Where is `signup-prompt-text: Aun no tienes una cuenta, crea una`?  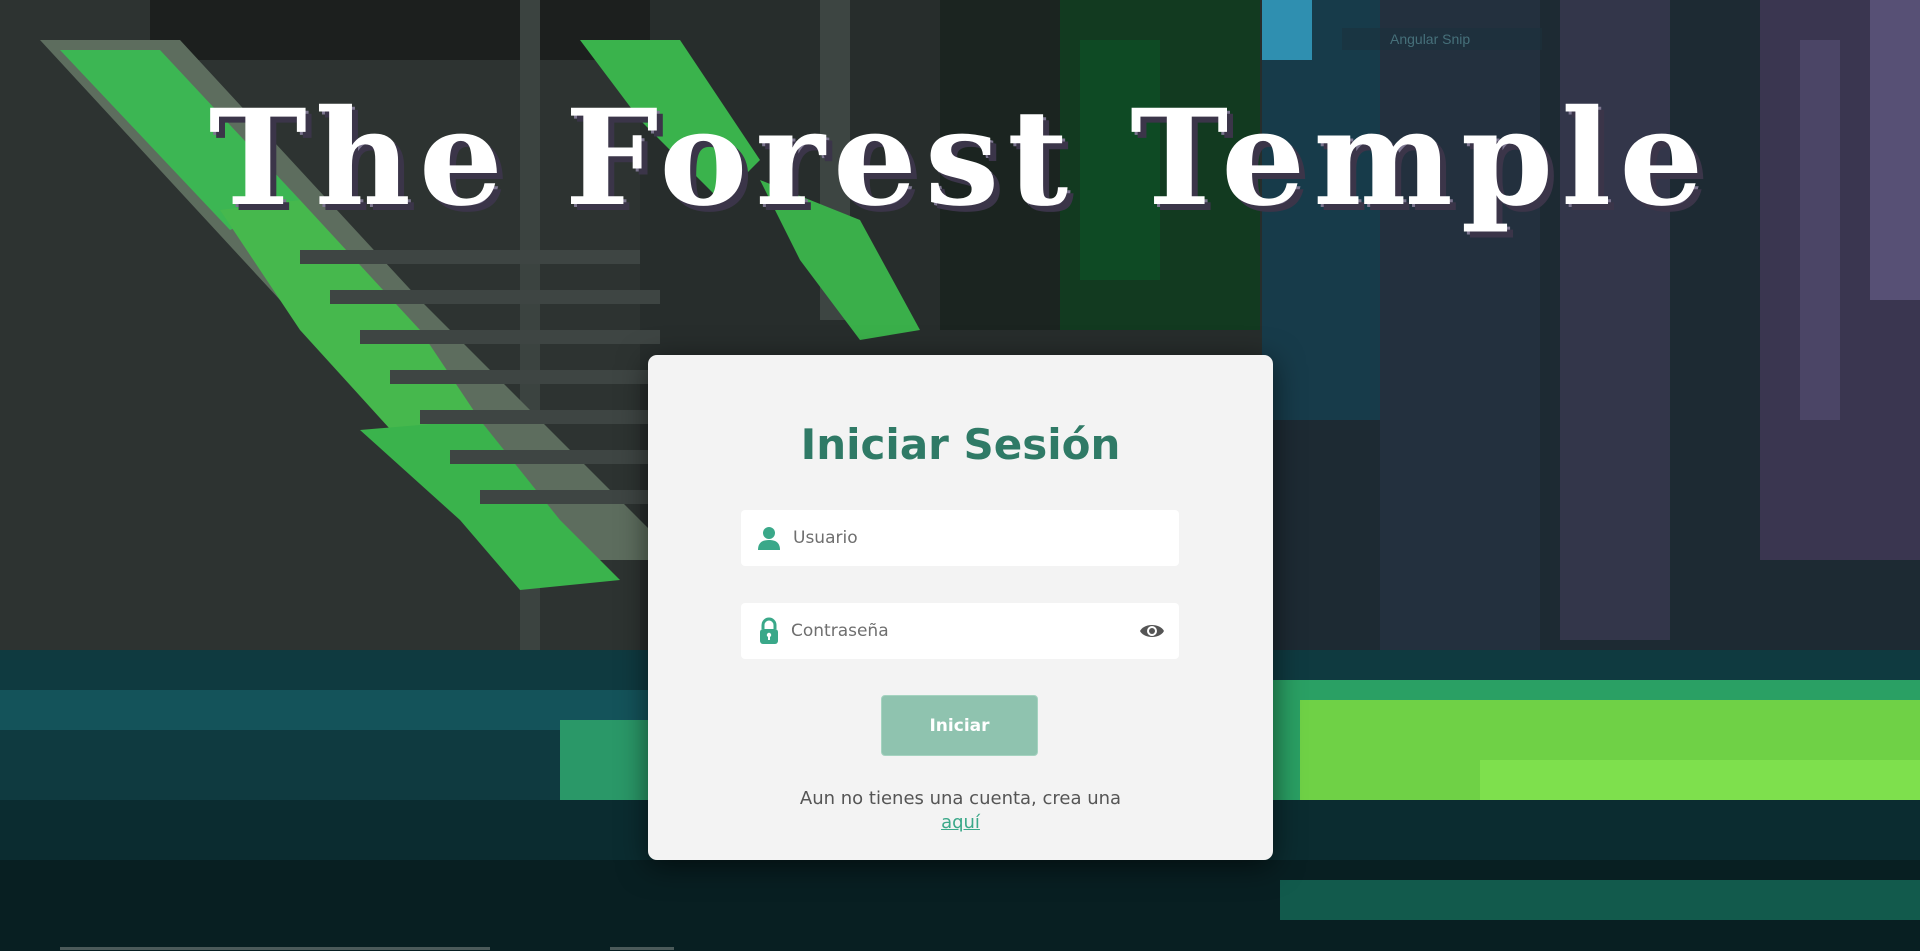
signup-prompt-text: Aun no tienes una cuenta, crea una is located at coordinates (960, 798).